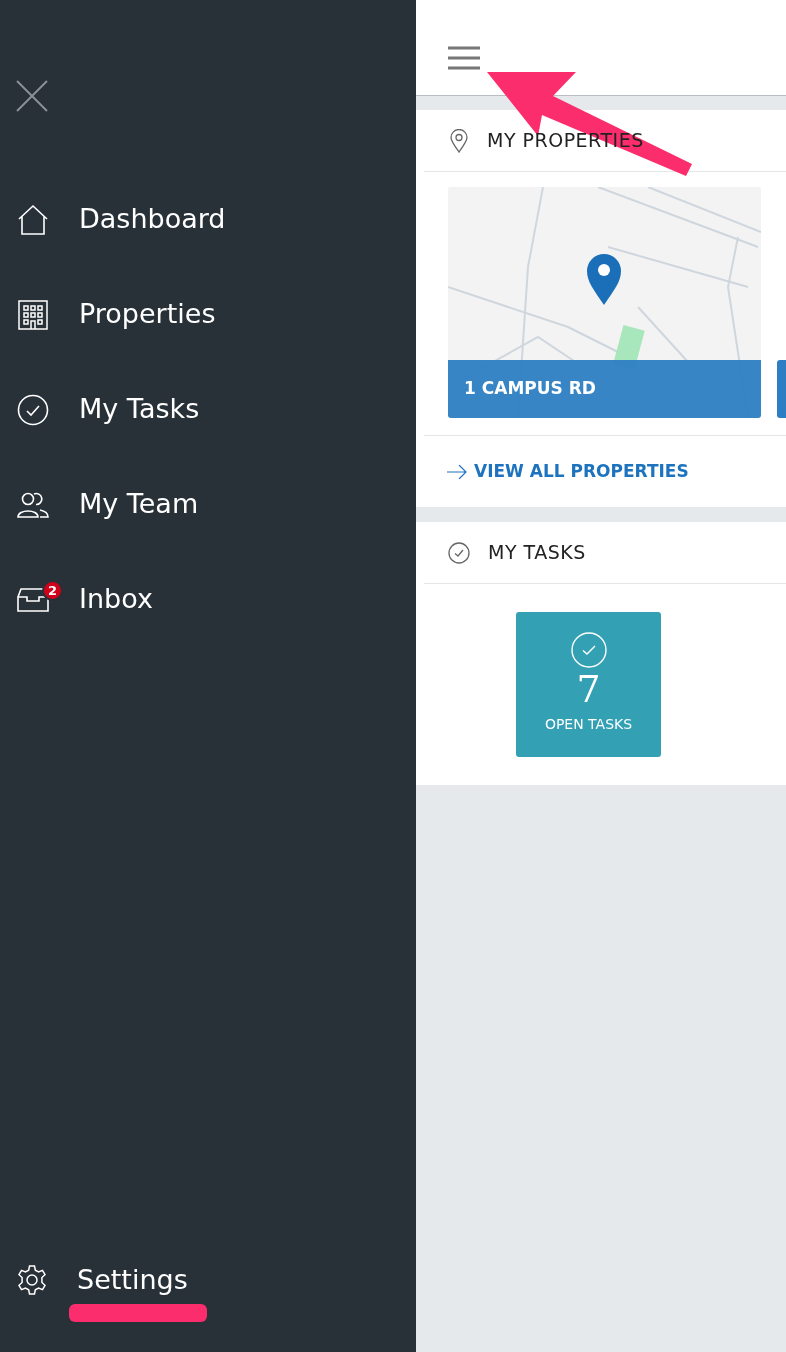 Image resolution: width=786 pixels, height=1352 pixels. I want to click on location-pin-icon, so click(459, 140).